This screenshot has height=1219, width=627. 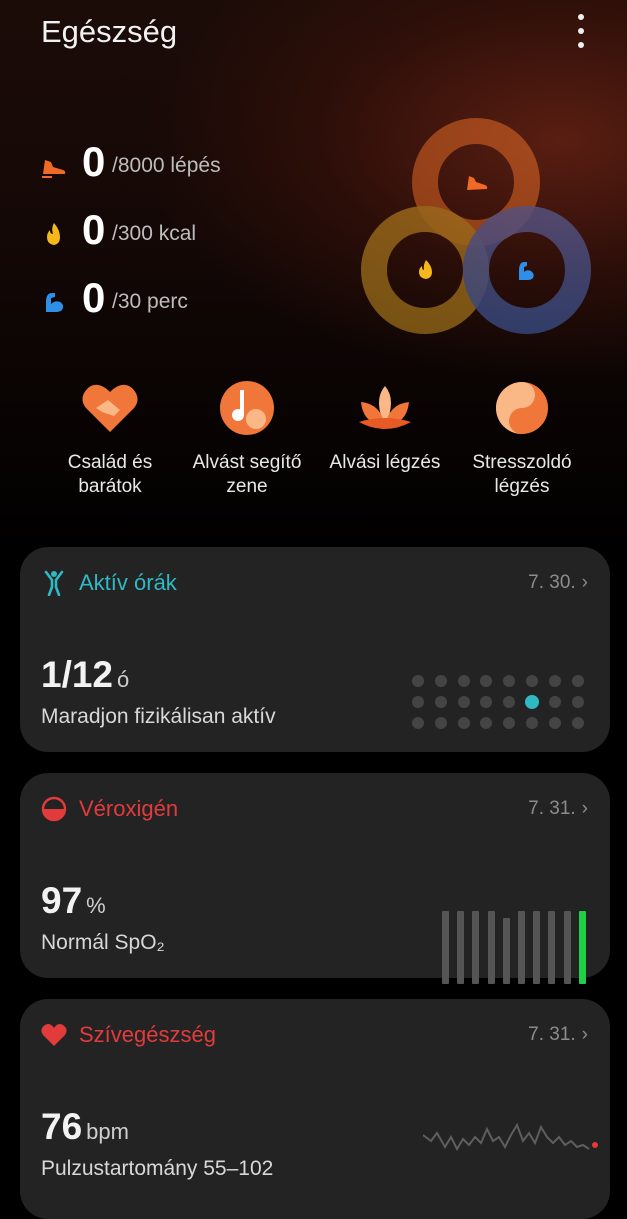 What do you see at coordinates (110, 438) in the screenshot?
I see `shortcut-family-friends: Család és barátok` at bounding box center [110, 438].